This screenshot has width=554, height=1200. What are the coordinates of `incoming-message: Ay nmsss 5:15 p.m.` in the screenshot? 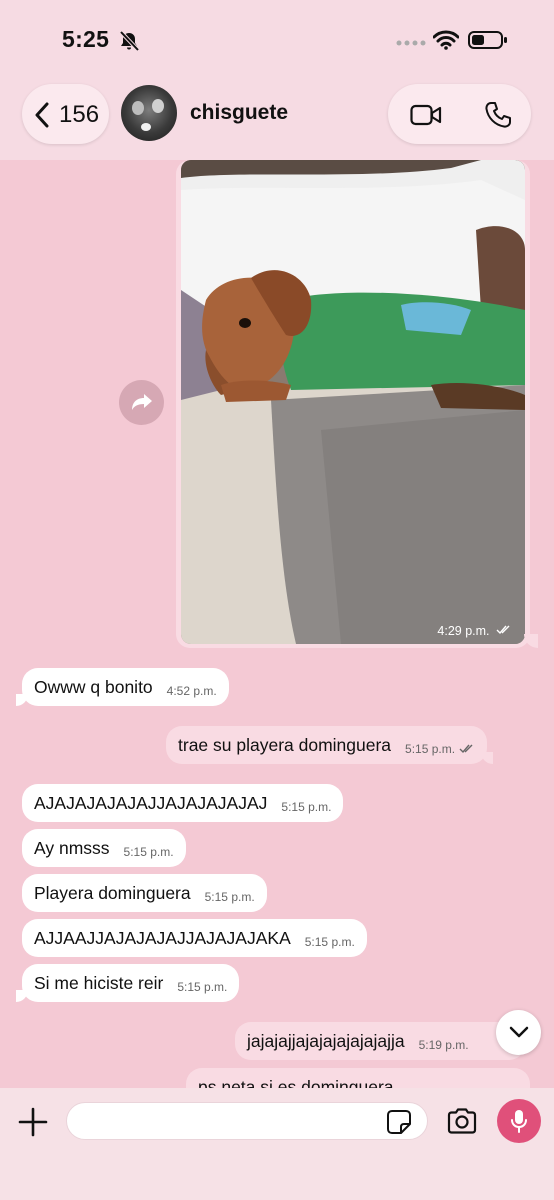 It's located at (104, 848).